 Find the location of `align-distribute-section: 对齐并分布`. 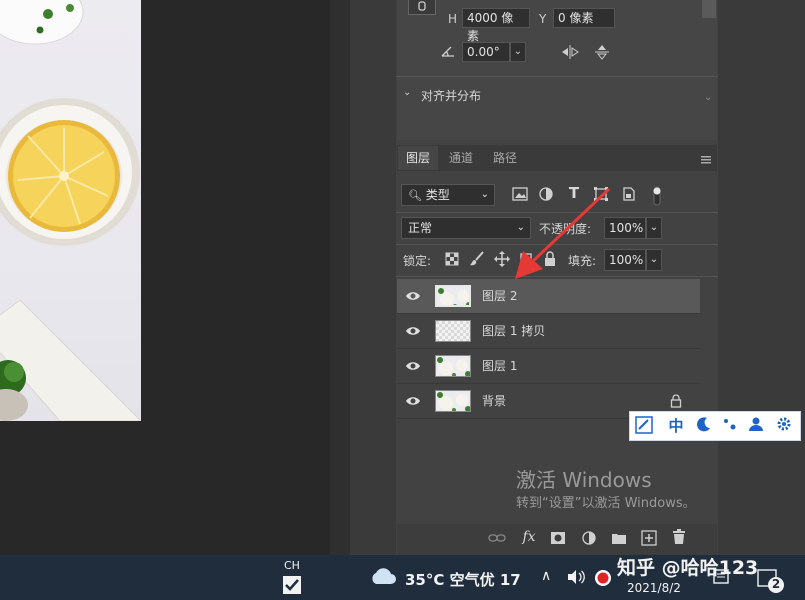

align-distribute-section: 对齐并分布 is located at coordinates (451, 95).